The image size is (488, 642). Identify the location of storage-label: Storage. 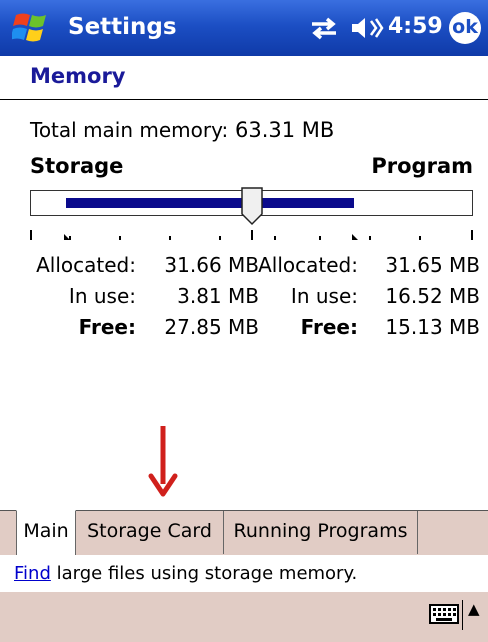
(77, 166).